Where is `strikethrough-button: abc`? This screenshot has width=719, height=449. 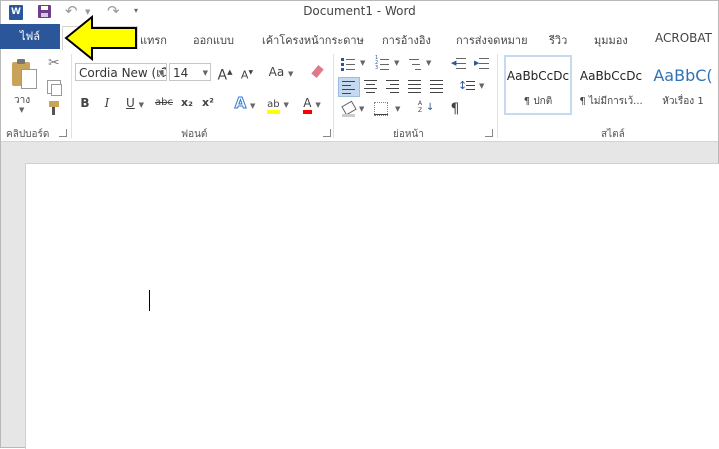
strikethrough-button: abc is located at coordinates (164, 103).